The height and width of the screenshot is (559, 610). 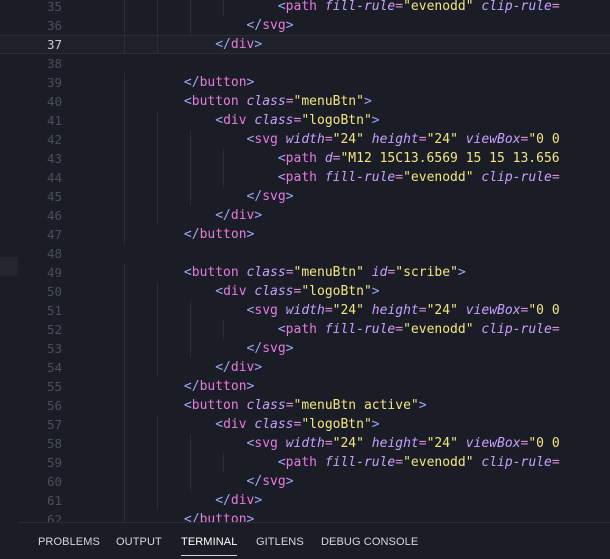 What do you see at coordinates (54, 367) in the screenshot?
I see `line-number: 54` at bounding box center [54, 367].